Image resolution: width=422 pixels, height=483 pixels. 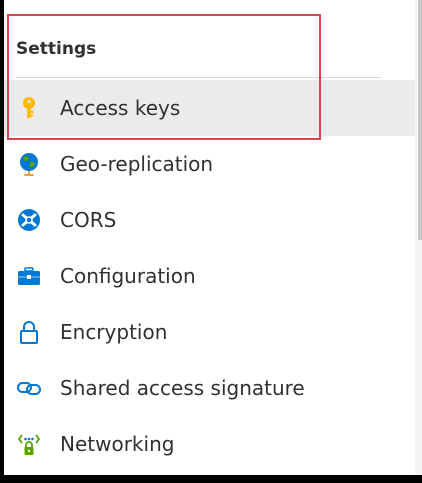 What do you see at coordinates (114, 332) in the screenshot?
I see `nav-item-label: Encryption` at bounding box center [114, 332].